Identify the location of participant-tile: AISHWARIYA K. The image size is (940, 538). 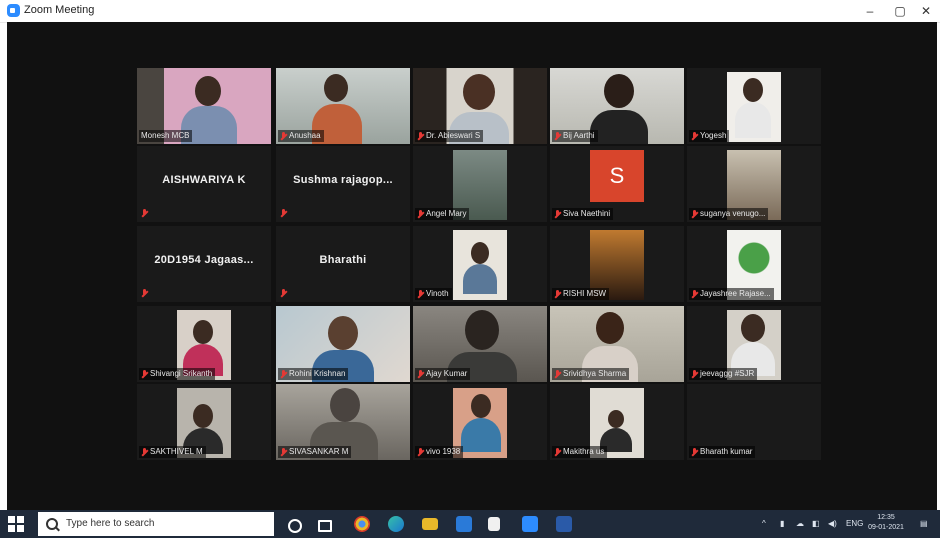
(204, 184).